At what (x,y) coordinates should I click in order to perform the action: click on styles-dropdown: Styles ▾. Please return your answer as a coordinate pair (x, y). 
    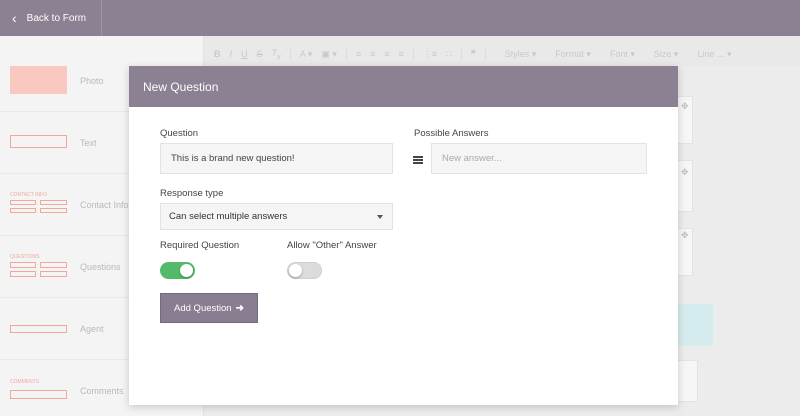
    Looking at the image, I should click on (521, 54).